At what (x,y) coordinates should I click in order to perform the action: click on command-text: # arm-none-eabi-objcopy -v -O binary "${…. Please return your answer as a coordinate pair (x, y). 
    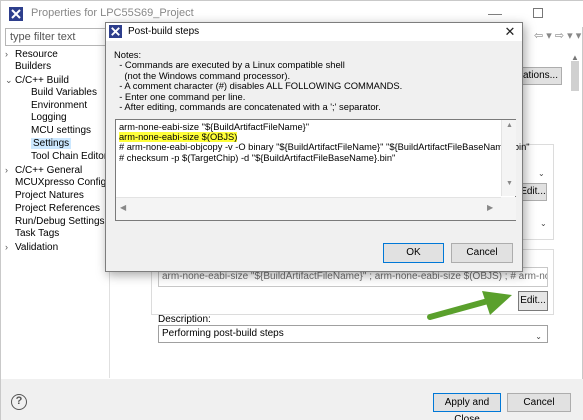
    Looking at the image, I should click on (324, 147).